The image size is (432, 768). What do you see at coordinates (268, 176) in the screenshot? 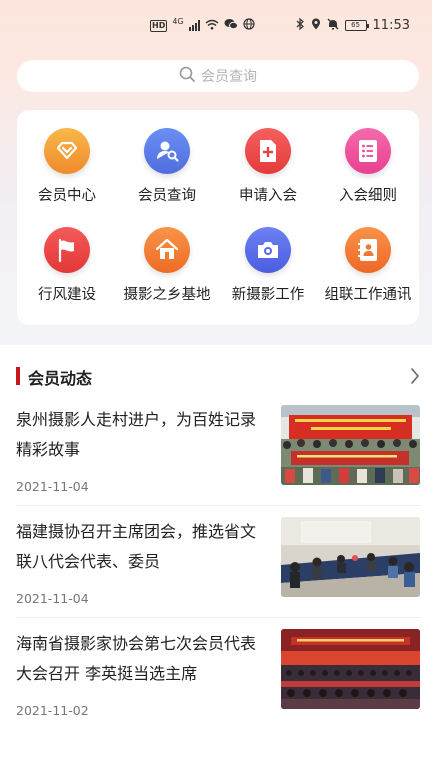
I see `menu-item-apply-membership: 申请入会` at bounding box center [268, 176].